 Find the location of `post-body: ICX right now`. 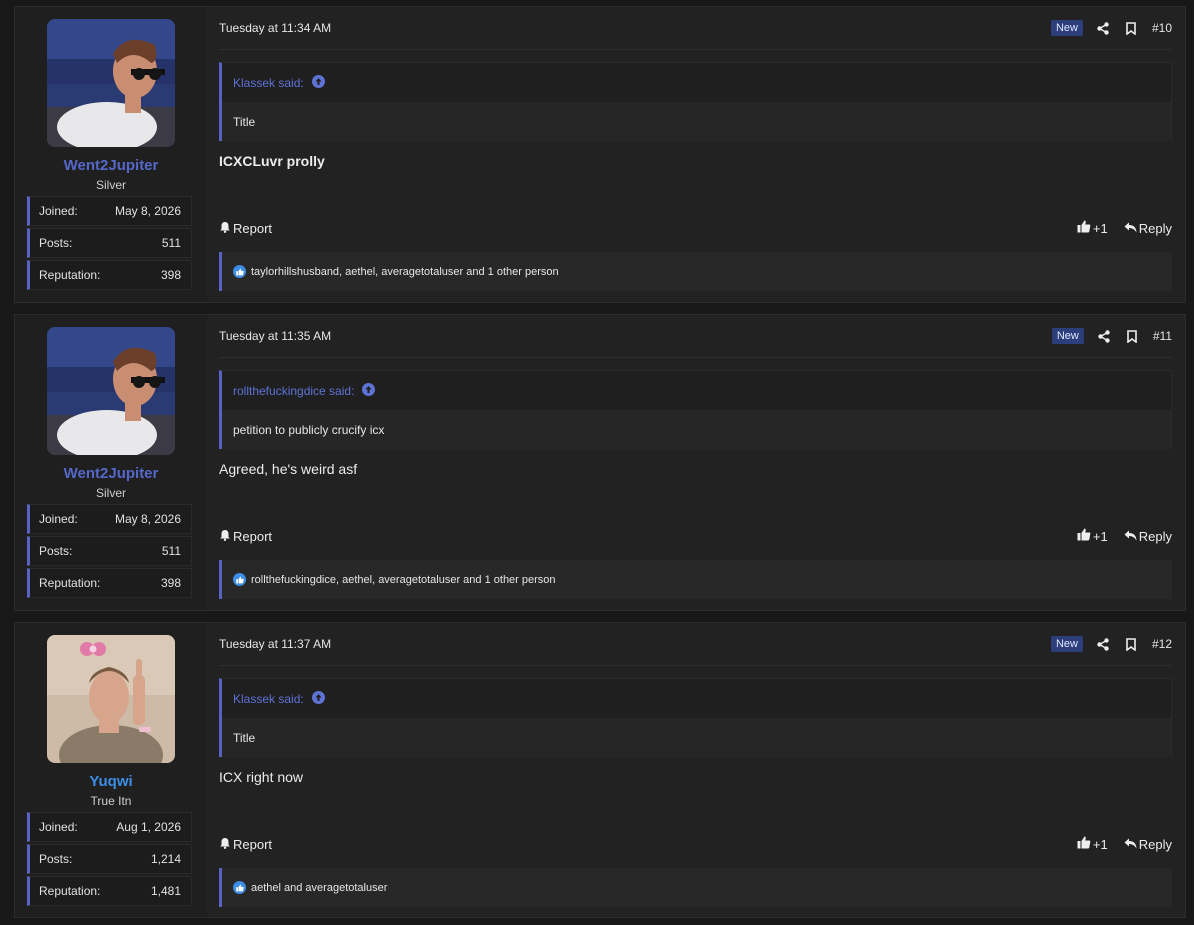

post-body: ICX right now is located at coordinates (261, 777).